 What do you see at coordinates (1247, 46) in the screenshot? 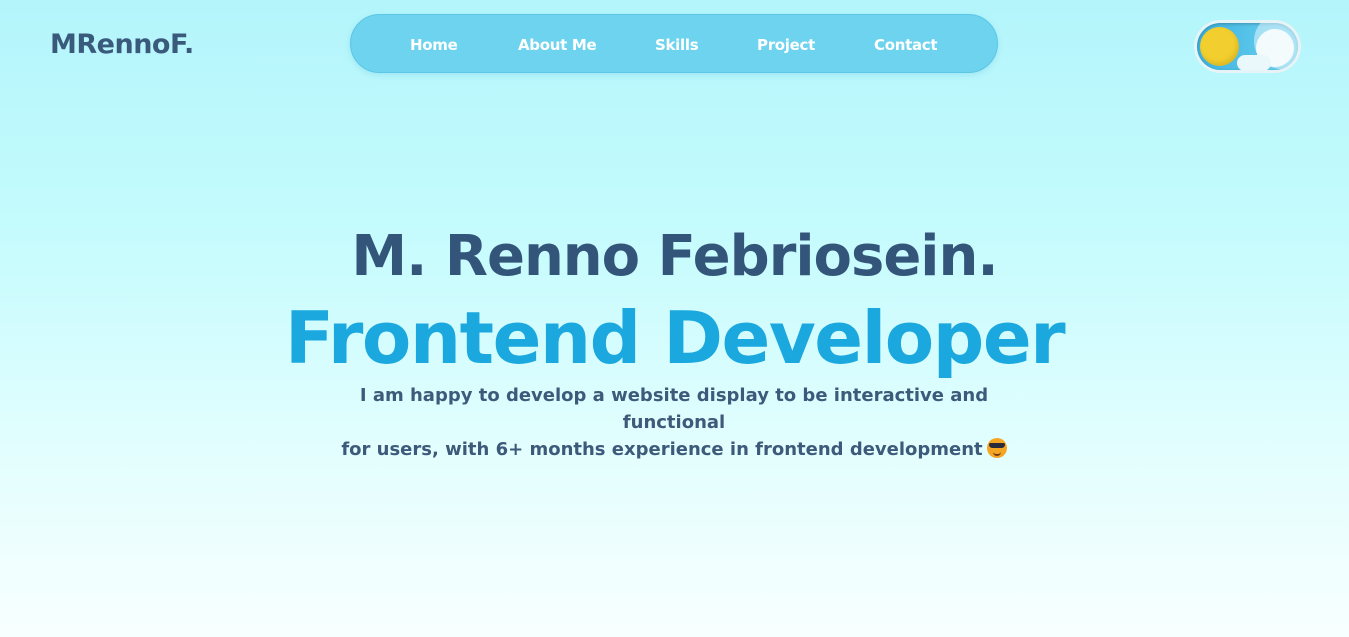
I see `theme-toggle` at bounding box center [1247, 46].